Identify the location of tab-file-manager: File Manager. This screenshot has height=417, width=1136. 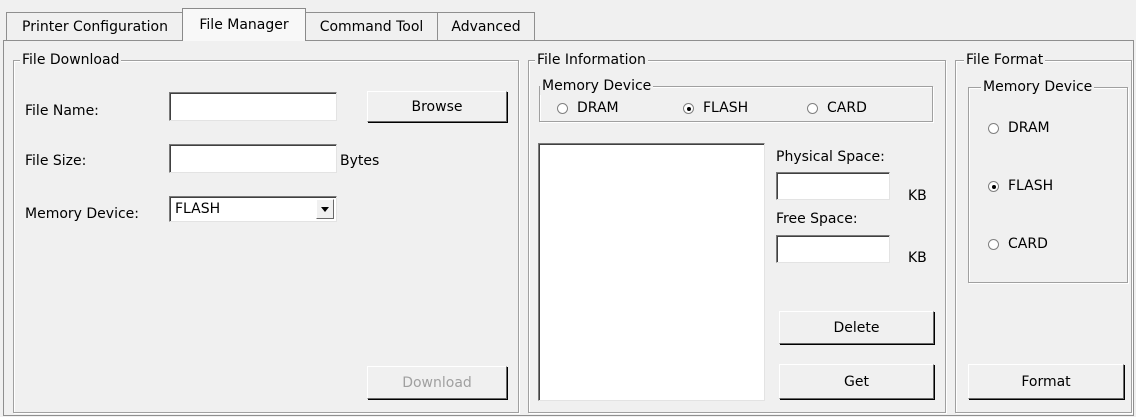
(244, 24).